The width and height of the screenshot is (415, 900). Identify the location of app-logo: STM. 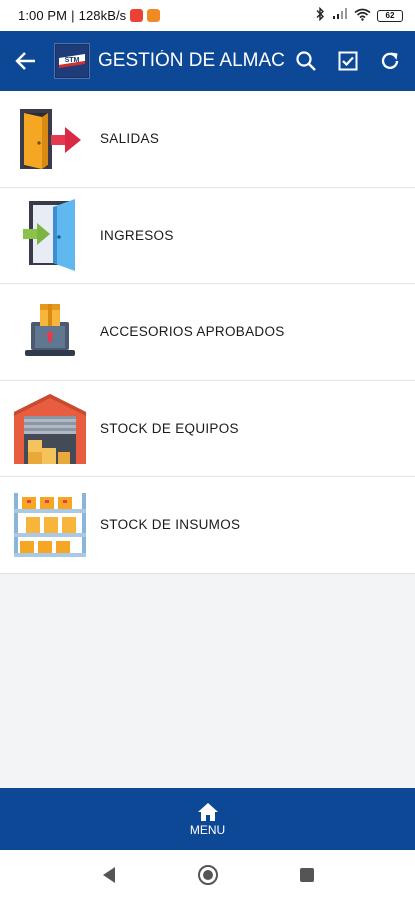
(72, 61).